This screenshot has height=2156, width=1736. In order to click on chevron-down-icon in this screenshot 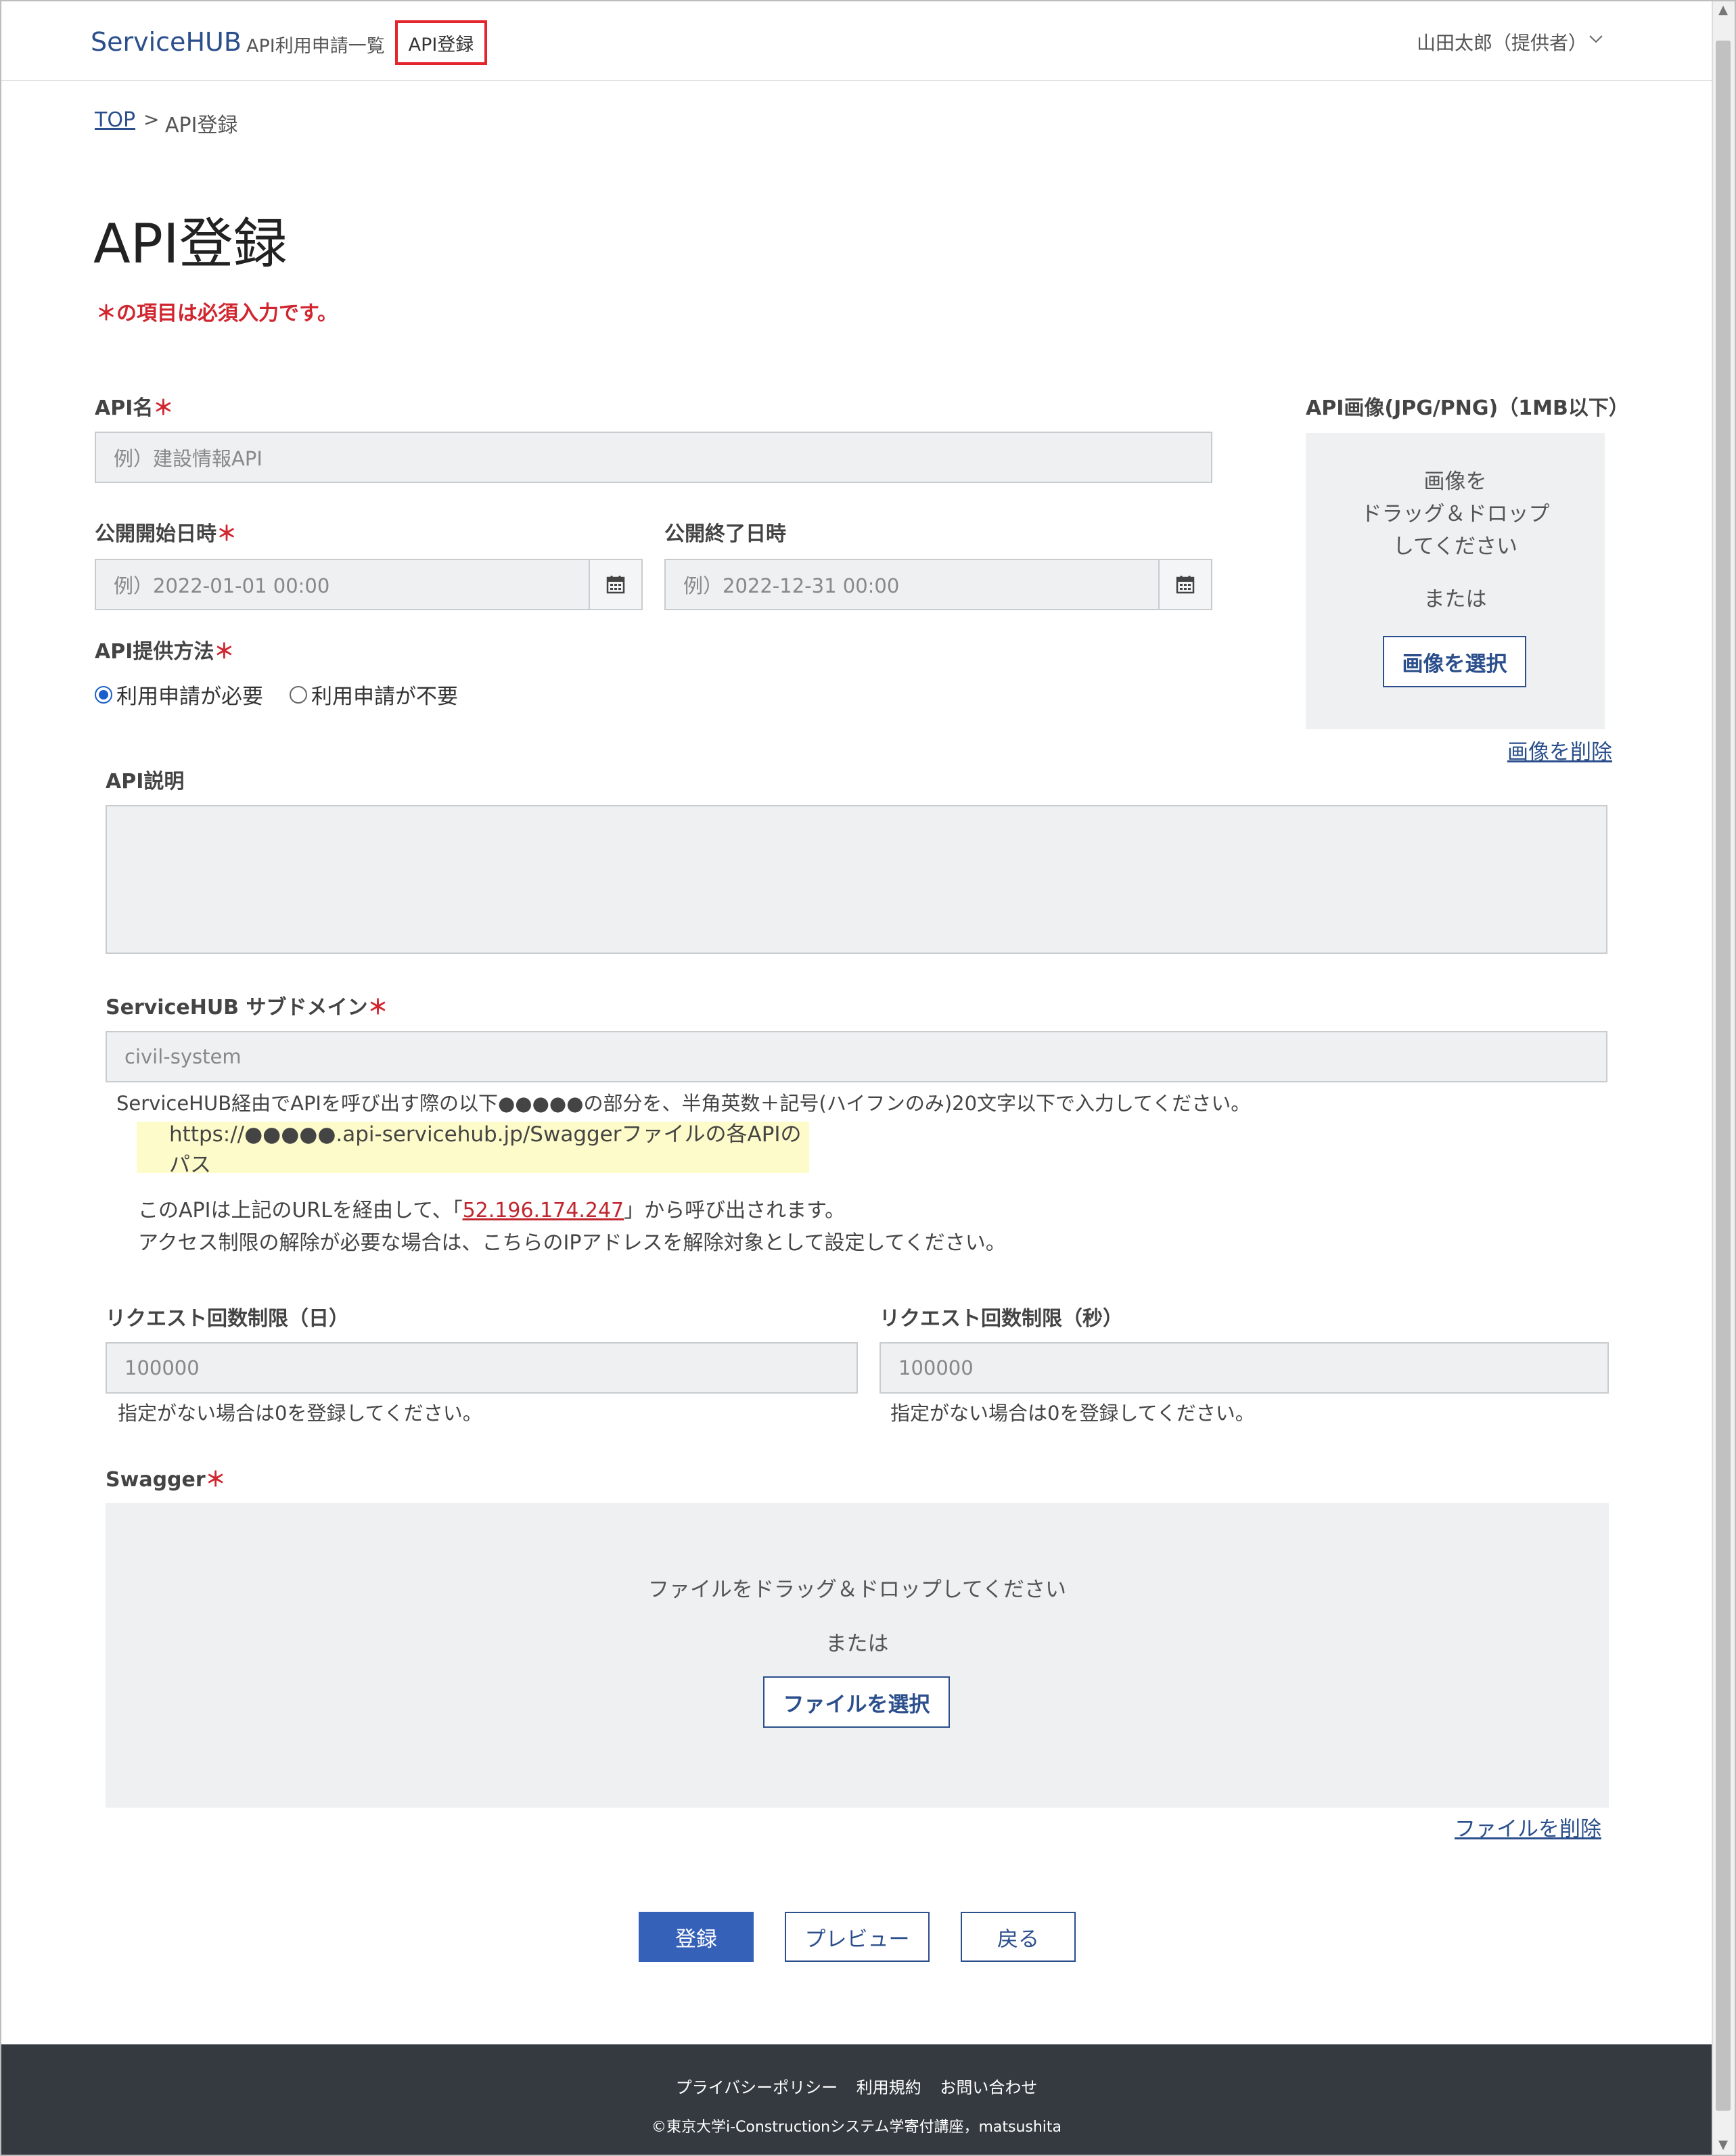, I will do `click(1596, 39)`.